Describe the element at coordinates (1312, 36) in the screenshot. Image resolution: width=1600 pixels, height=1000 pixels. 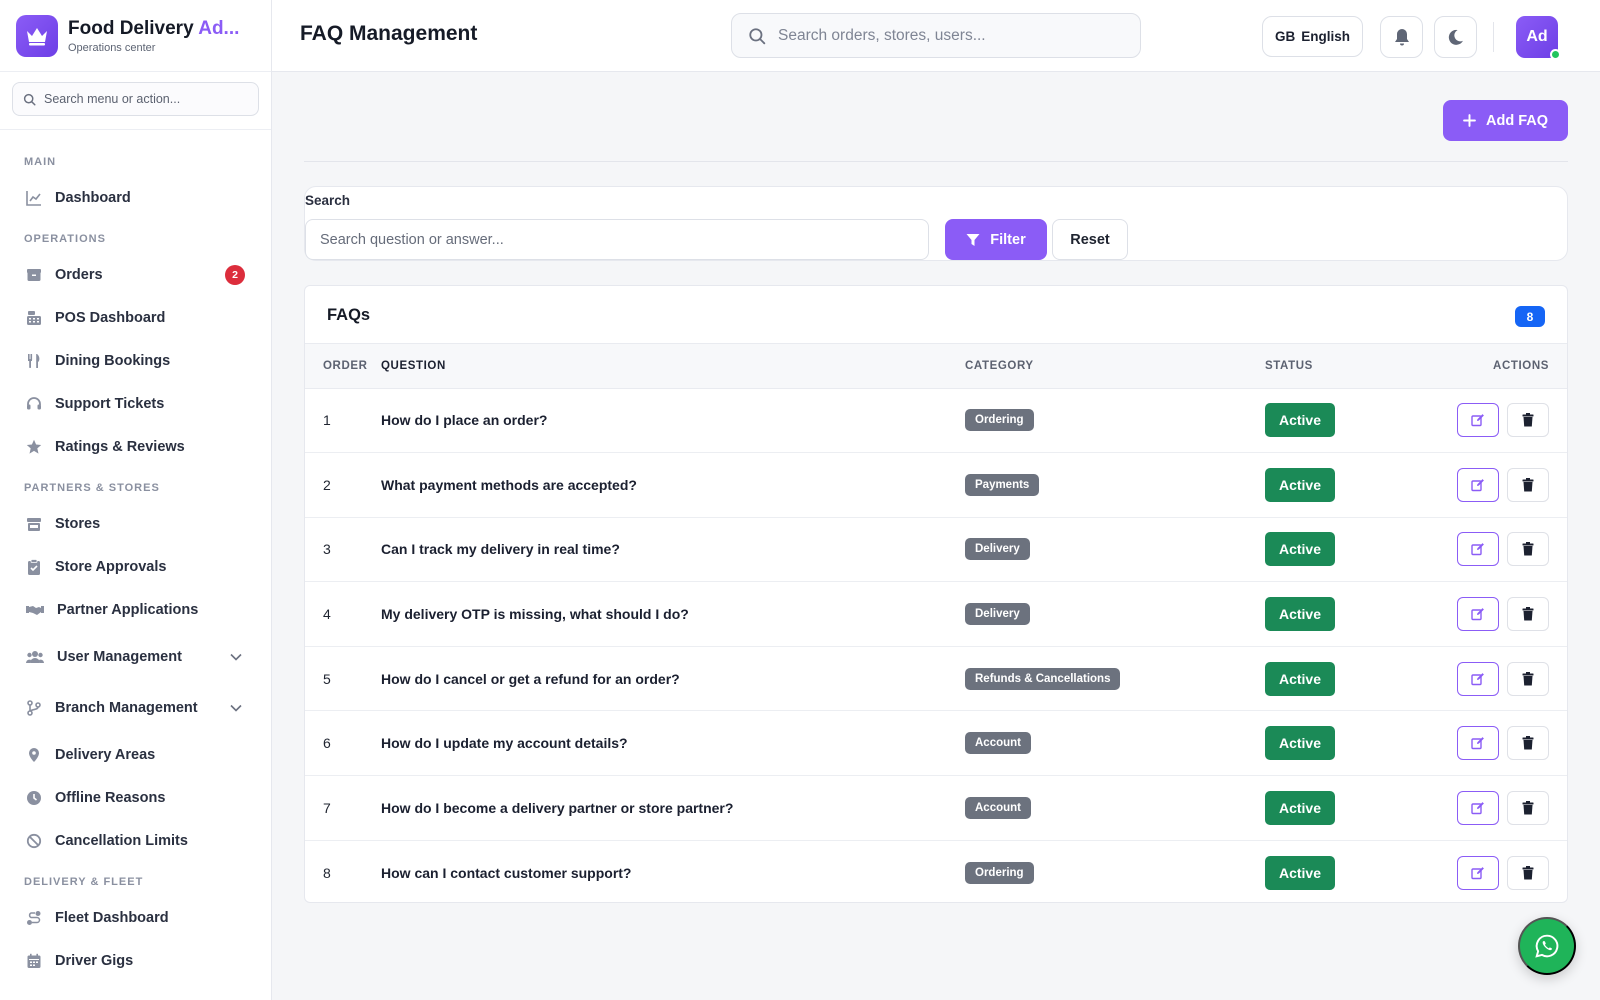
I see `language-selector: GB English` at that location.